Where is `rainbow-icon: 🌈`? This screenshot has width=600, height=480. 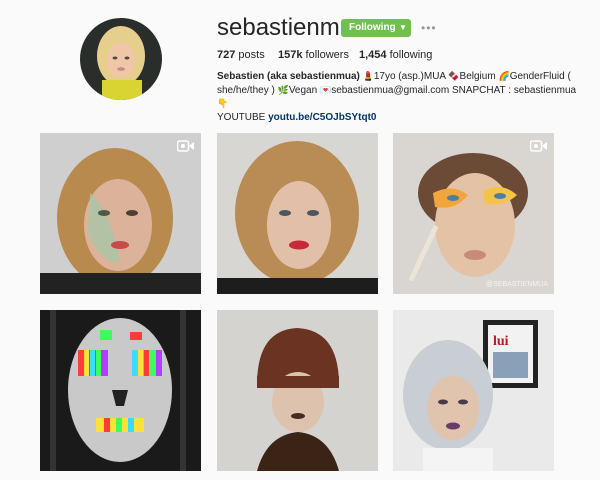 rainbow-icon: 🌈 is located at coordinates (504, 76).